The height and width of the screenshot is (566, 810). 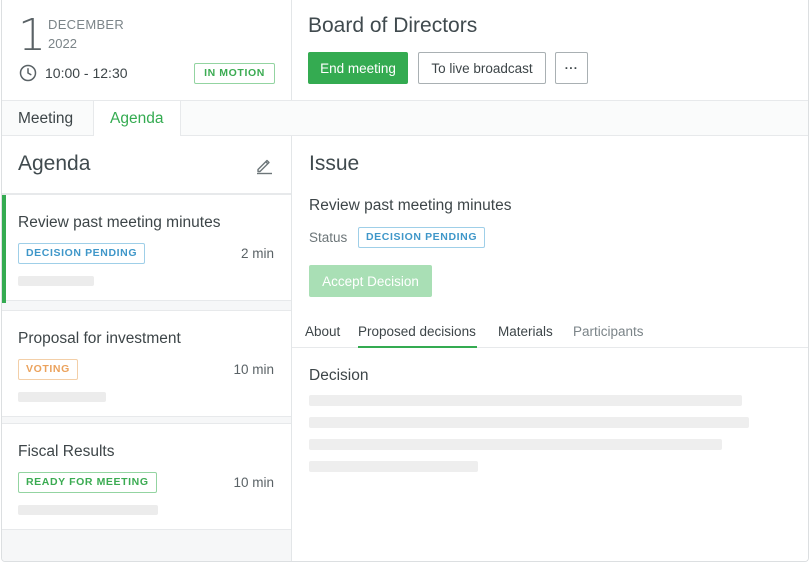 What do you see at coordinates (571, 68) in the screenshot?
I see `more-options-button: ···` at bounding box center [571, 68].